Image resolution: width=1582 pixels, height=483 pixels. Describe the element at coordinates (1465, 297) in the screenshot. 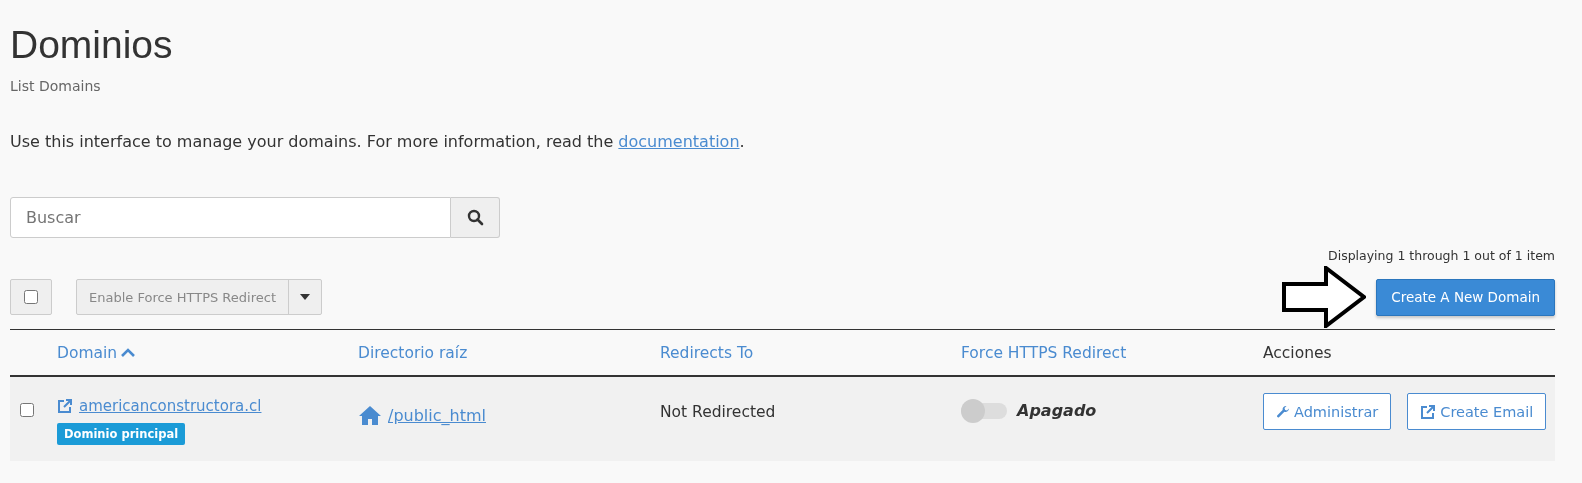

I see `create-domain-button: Create A New Domain` at that location.